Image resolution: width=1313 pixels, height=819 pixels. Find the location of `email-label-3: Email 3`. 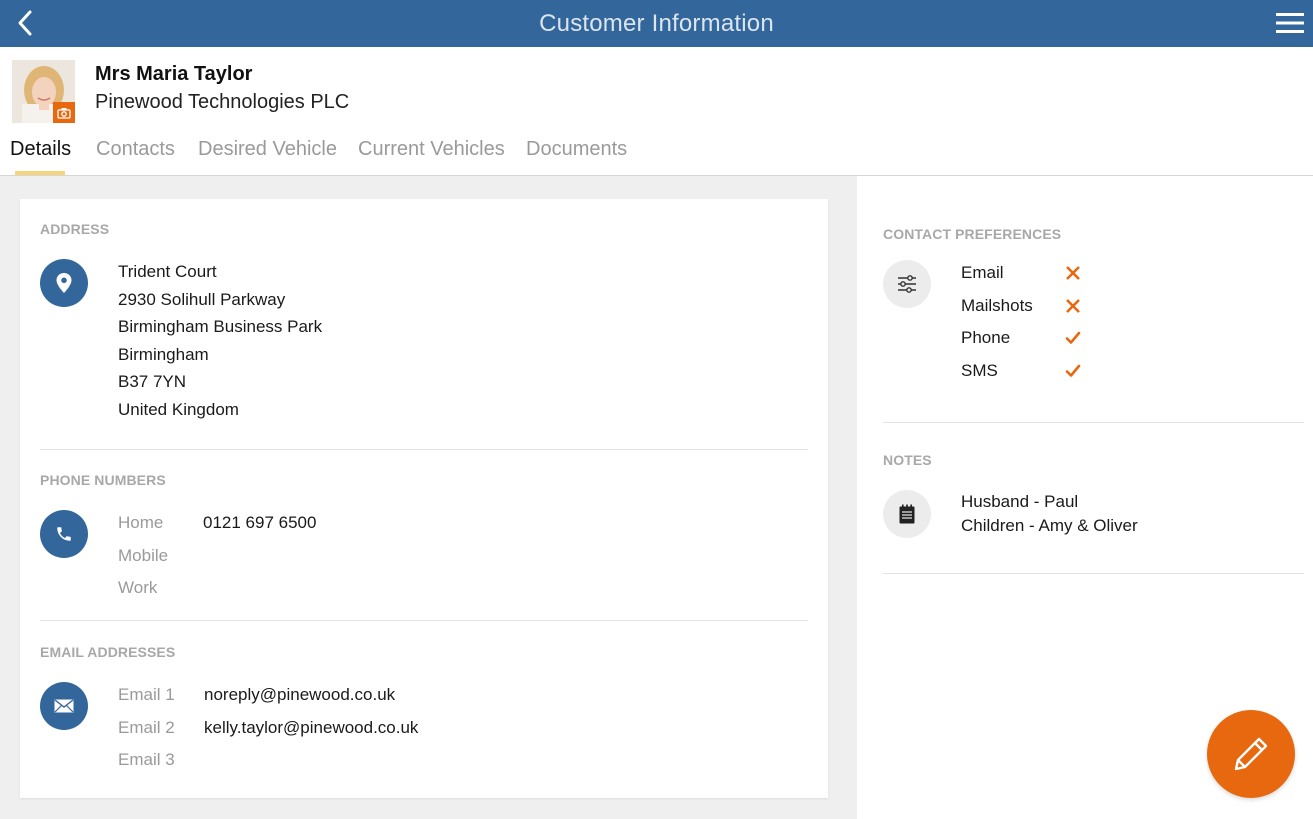

email-label-3: Email 3 is located at coordinates (146, 759).